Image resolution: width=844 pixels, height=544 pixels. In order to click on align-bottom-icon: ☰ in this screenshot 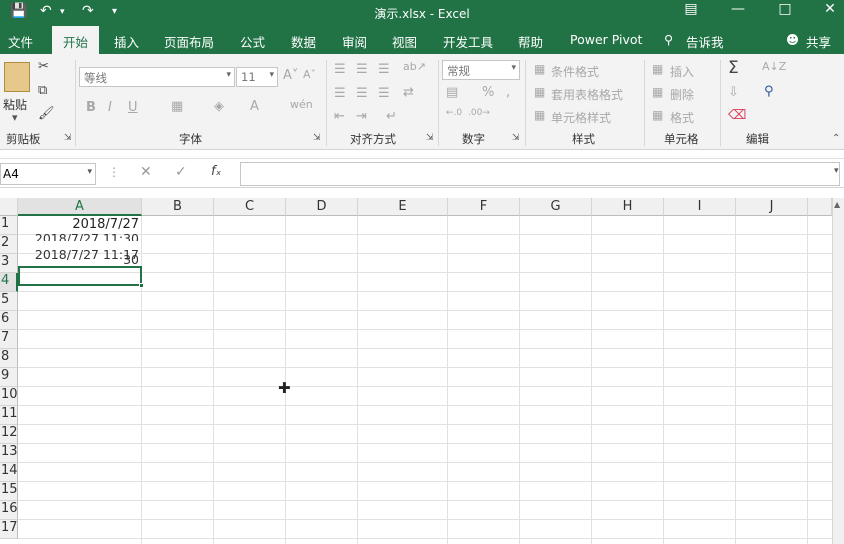, I will do `click(384, 69)`.